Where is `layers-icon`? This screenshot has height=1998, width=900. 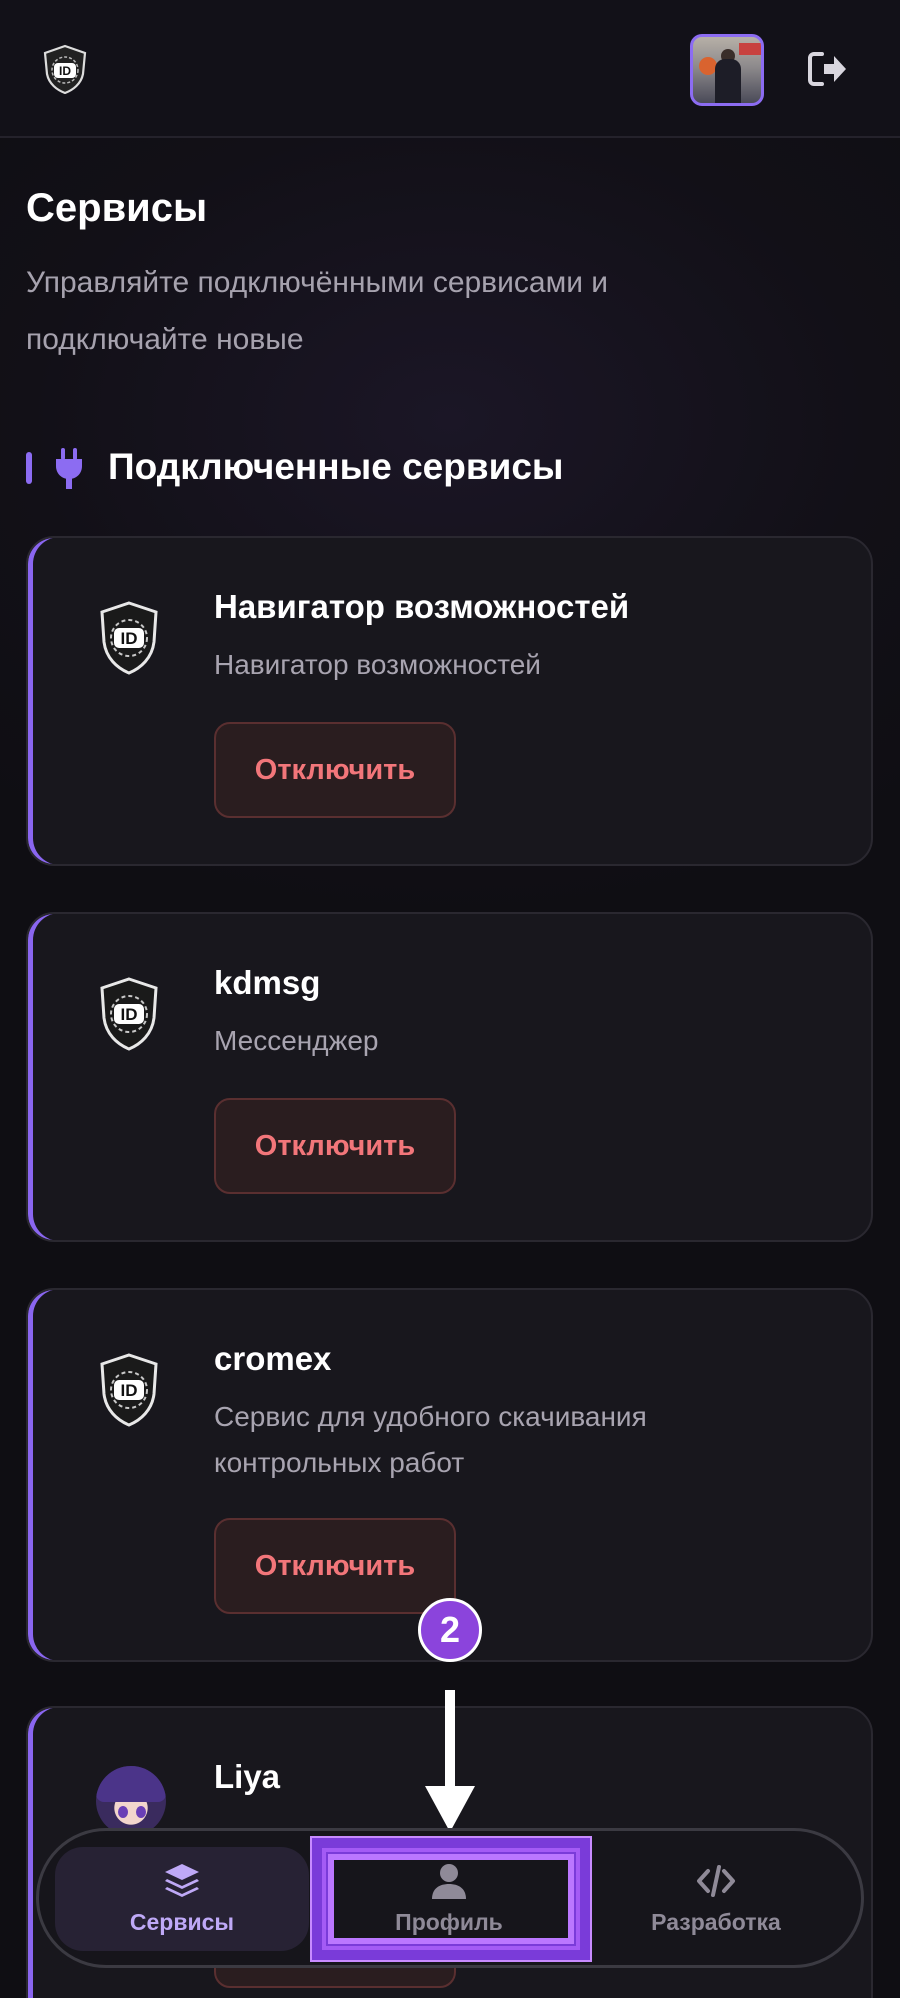 layers-icon is located at coordinates (182, 1880).